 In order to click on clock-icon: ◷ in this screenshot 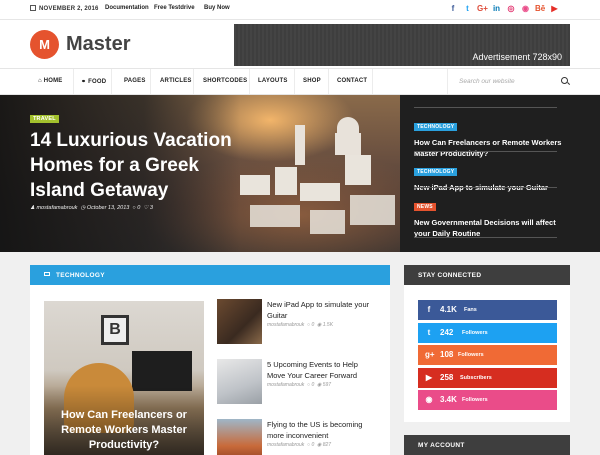, I will do `click(83, 208)`.